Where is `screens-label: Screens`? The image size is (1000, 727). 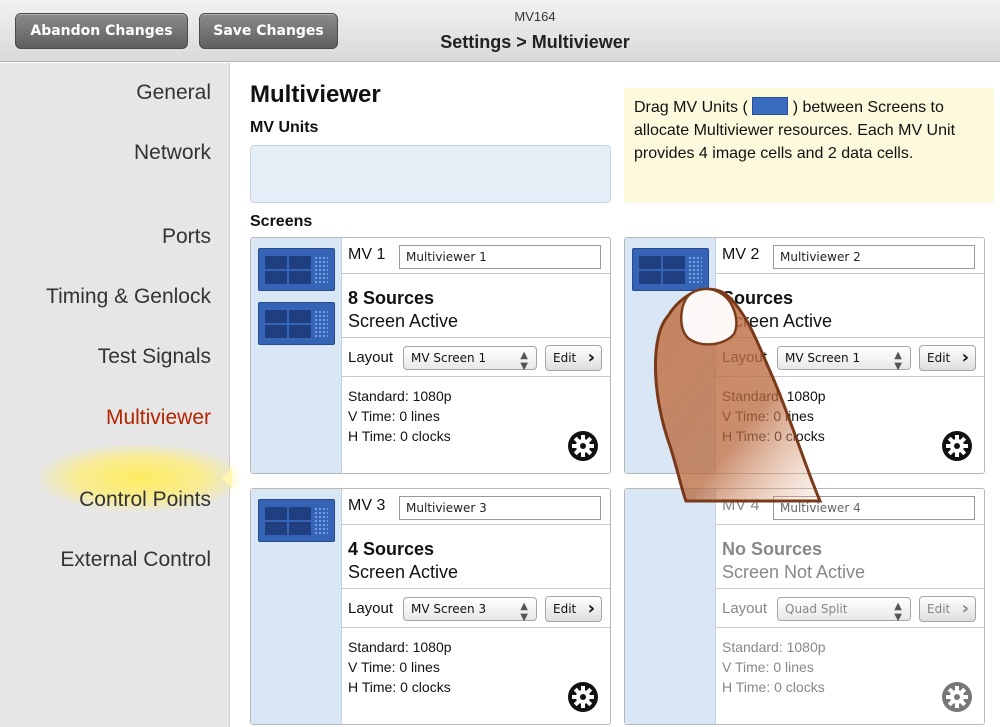 screens-label: Screens is located at coordinates (281, 221).